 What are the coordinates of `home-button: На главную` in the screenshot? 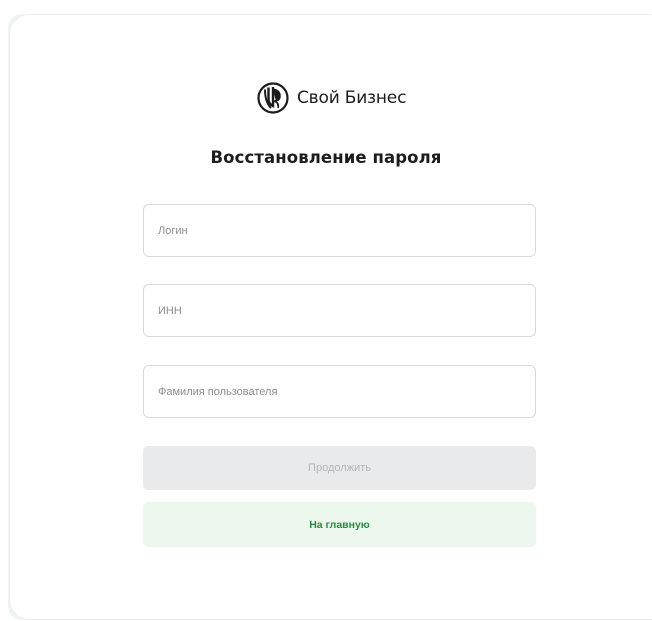 It's located at (339, 524).